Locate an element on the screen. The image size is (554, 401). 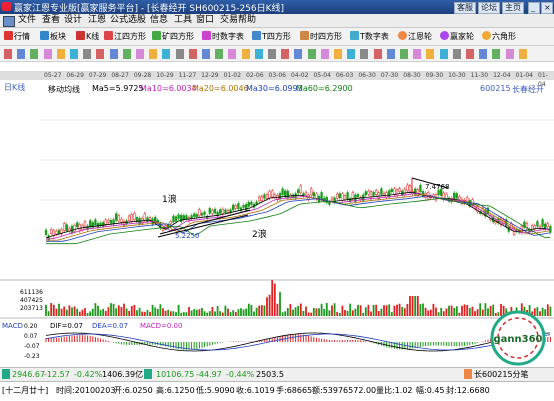
zoom-in-icon is located at coordinates (404, 54).